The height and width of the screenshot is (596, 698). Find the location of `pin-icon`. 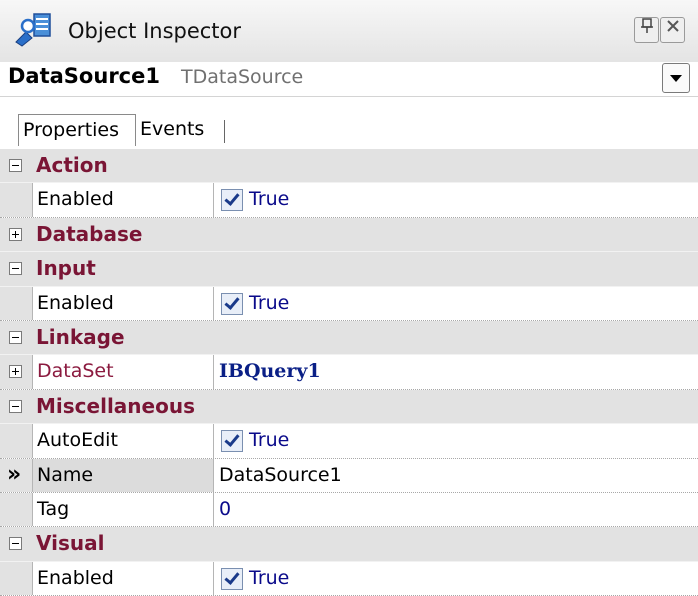

pin-icon is located at coordinates (646, 30).